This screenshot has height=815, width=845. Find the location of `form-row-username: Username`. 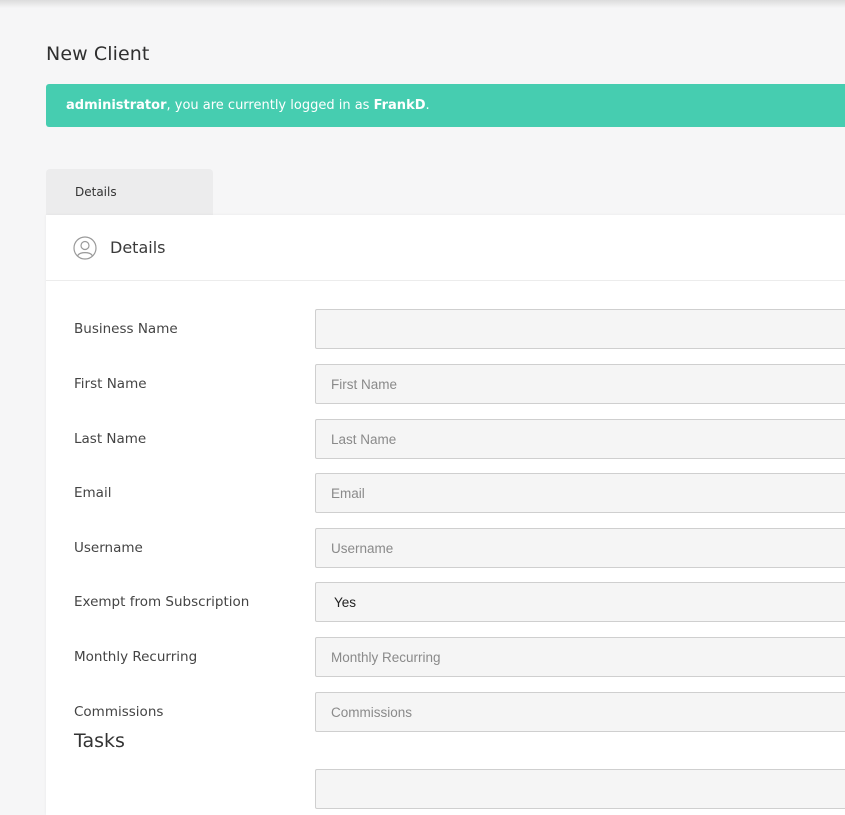

form-row-username: Username is located at coordinates (445, 548).